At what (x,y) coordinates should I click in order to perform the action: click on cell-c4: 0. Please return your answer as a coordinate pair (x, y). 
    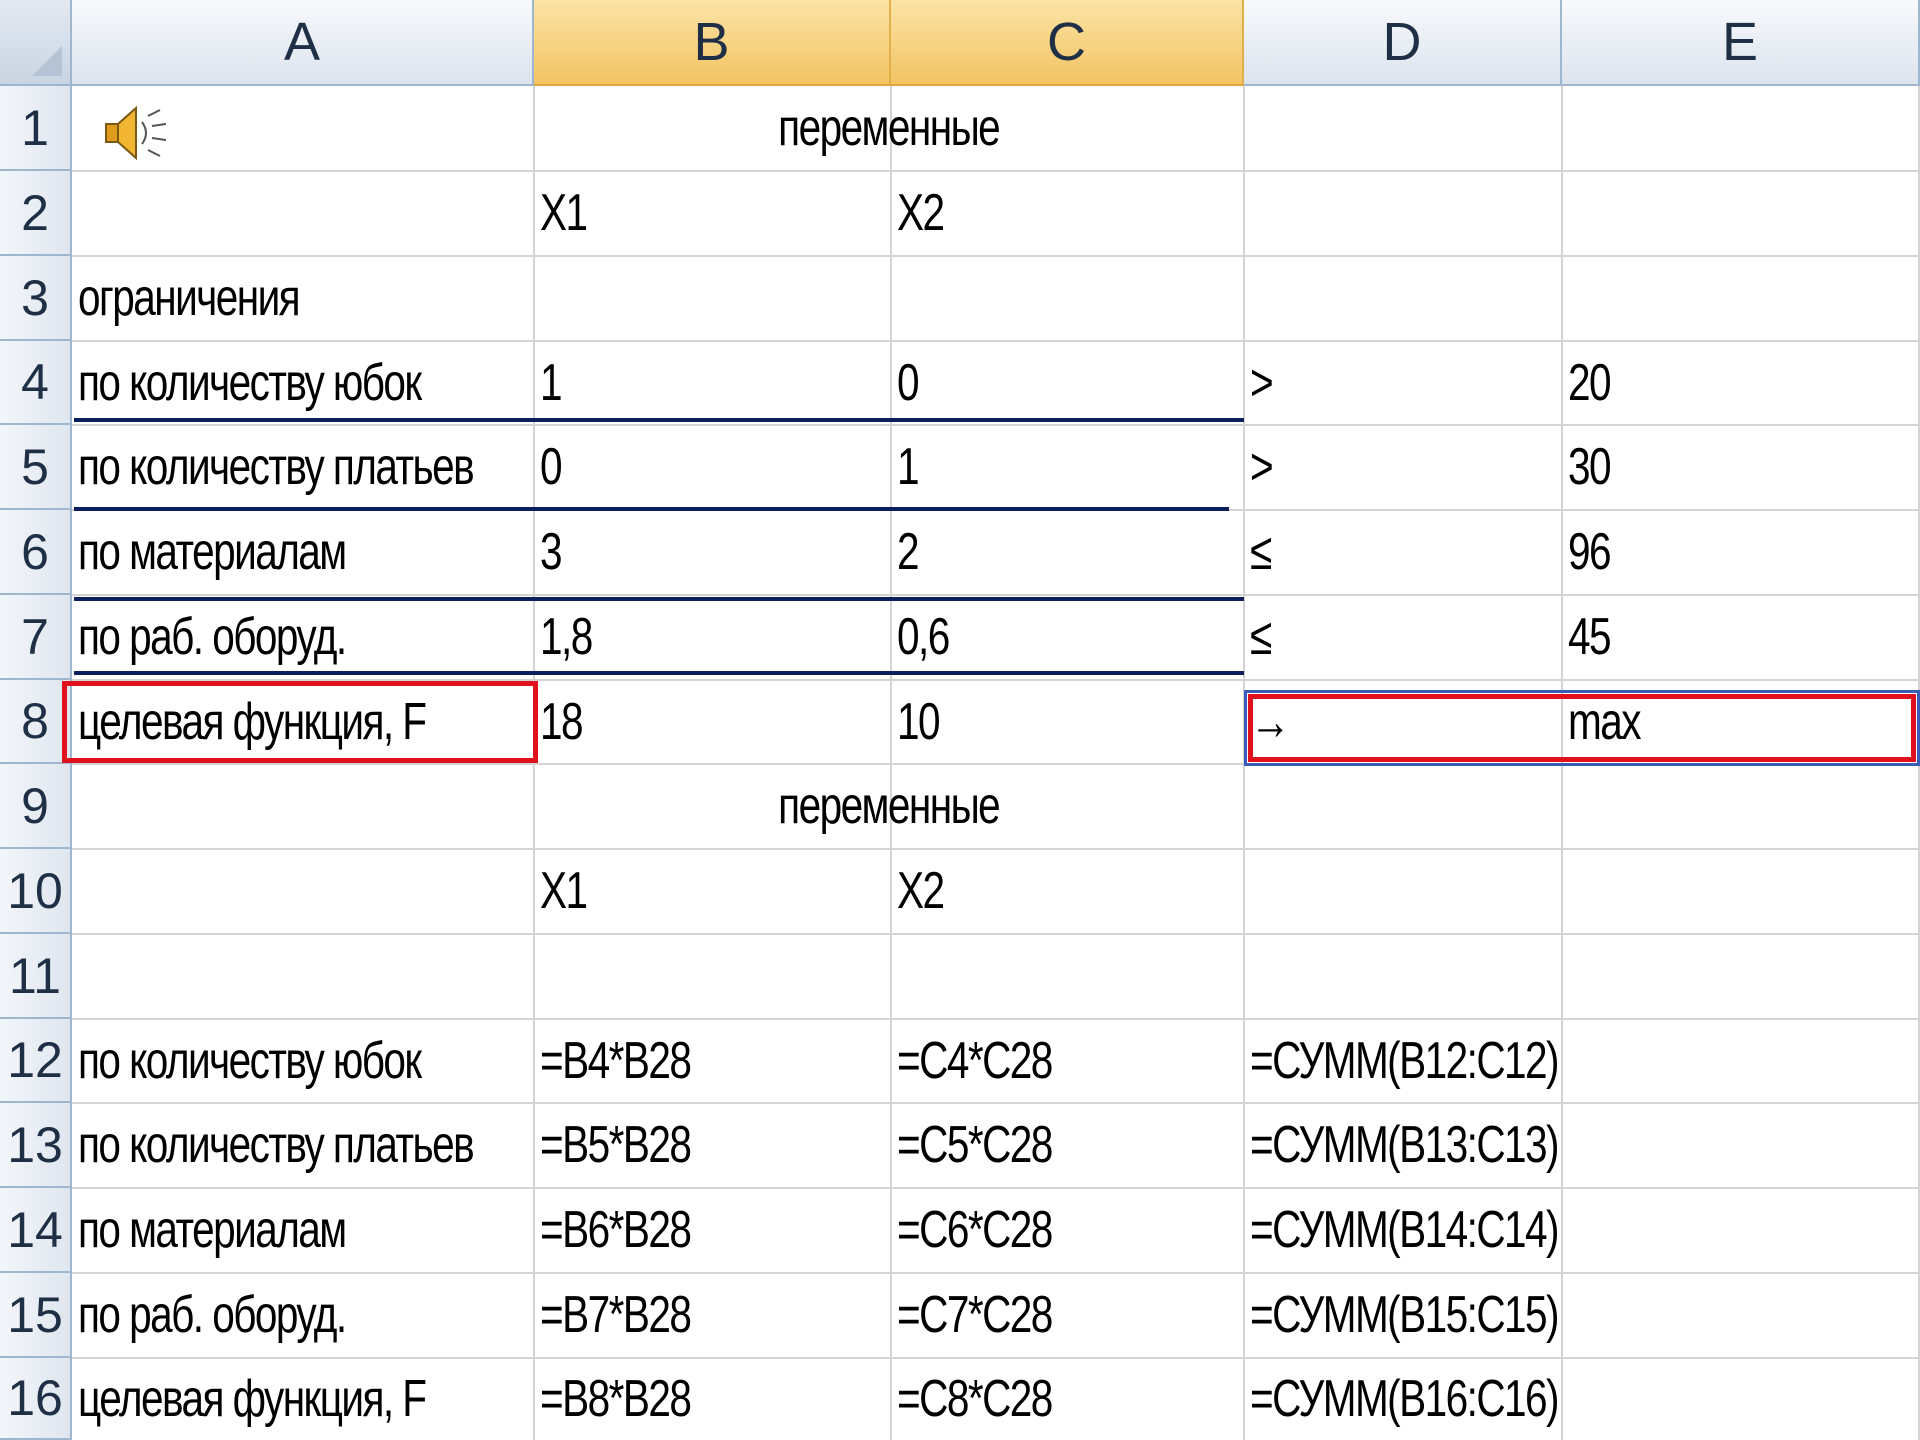
    Looking at the image, I should click on (1067, 382).